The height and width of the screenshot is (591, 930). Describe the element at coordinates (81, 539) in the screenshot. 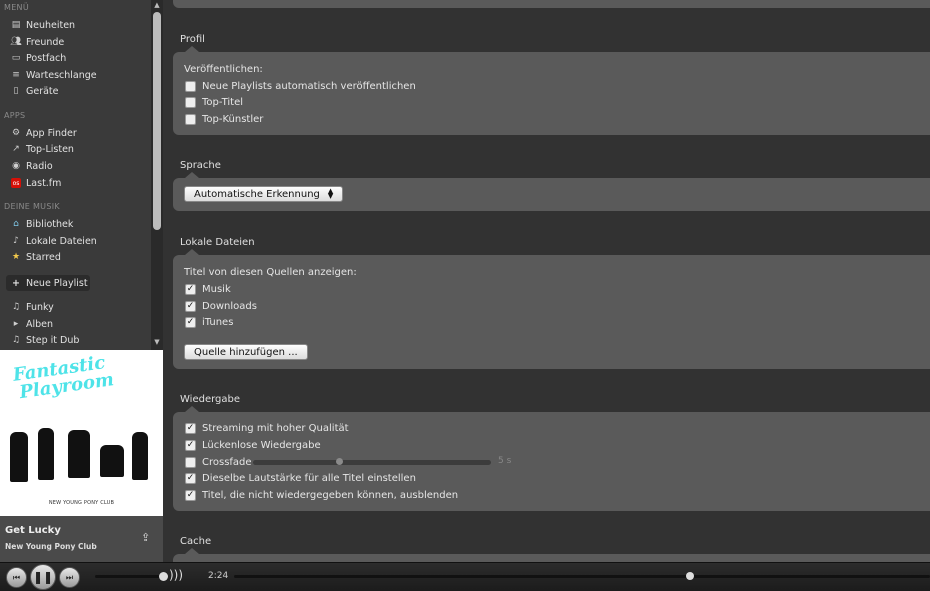

I see `now-playing: Get Lucky New Young Pony Club ⇪` at that location.